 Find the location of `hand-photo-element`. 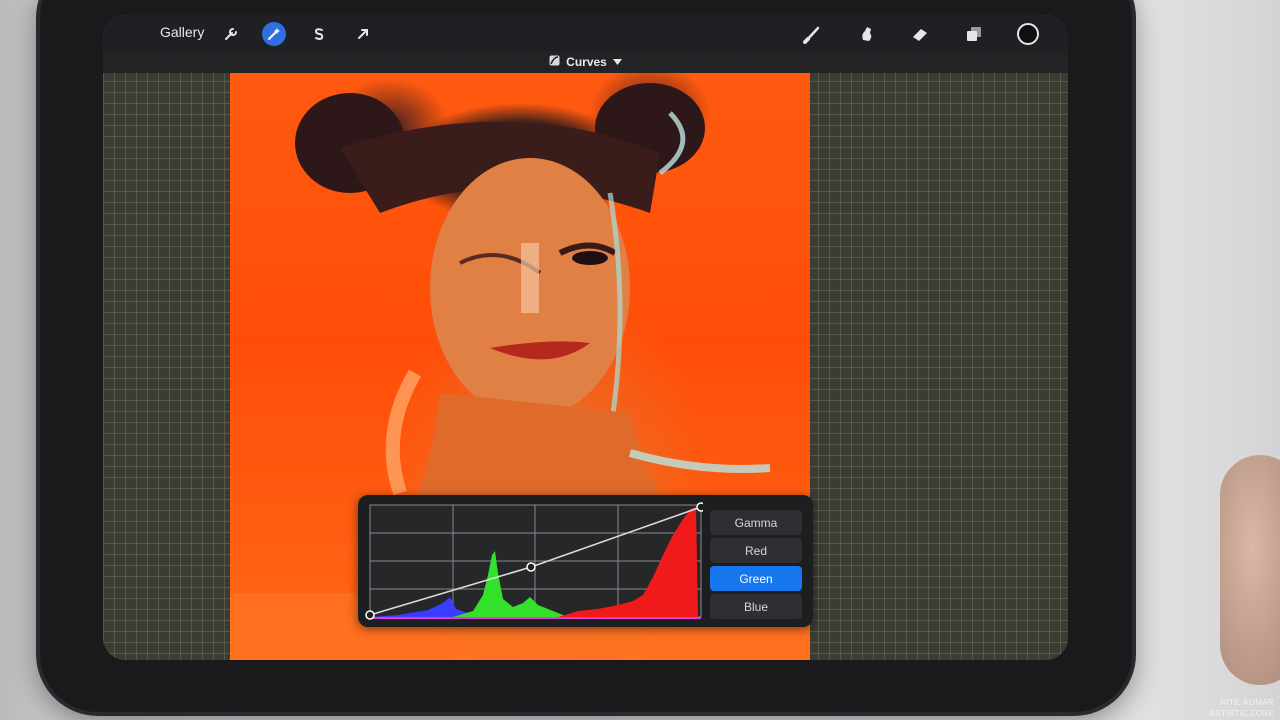

hand-photo-element is located at coordinates (1250, 570).